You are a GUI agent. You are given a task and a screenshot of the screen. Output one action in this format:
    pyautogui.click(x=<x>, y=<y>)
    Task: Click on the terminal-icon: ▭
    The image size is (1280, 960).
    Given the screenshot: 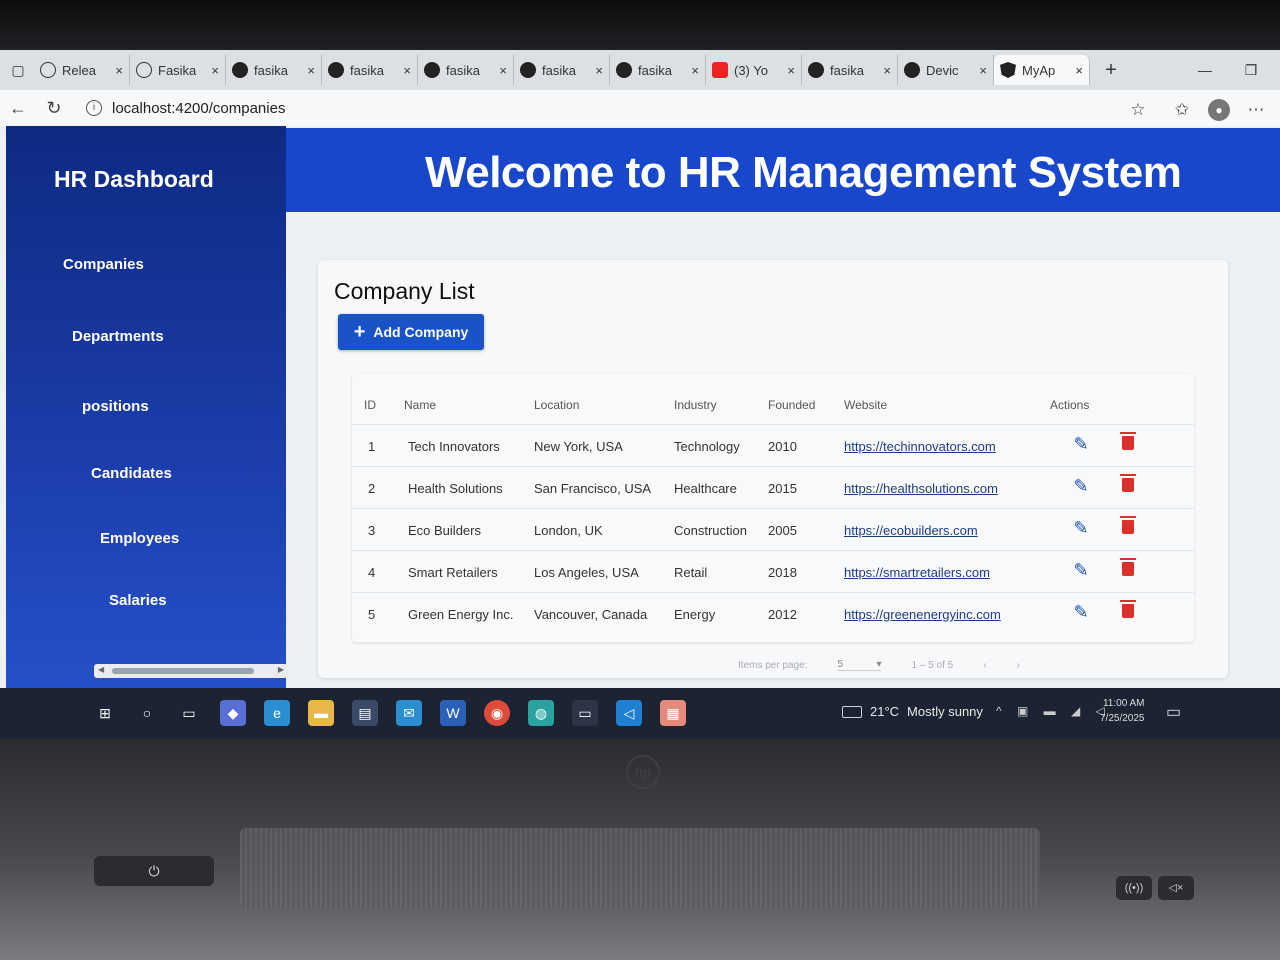 What is the action you would take?
    pyautogui.click(x=585, y=713)
    